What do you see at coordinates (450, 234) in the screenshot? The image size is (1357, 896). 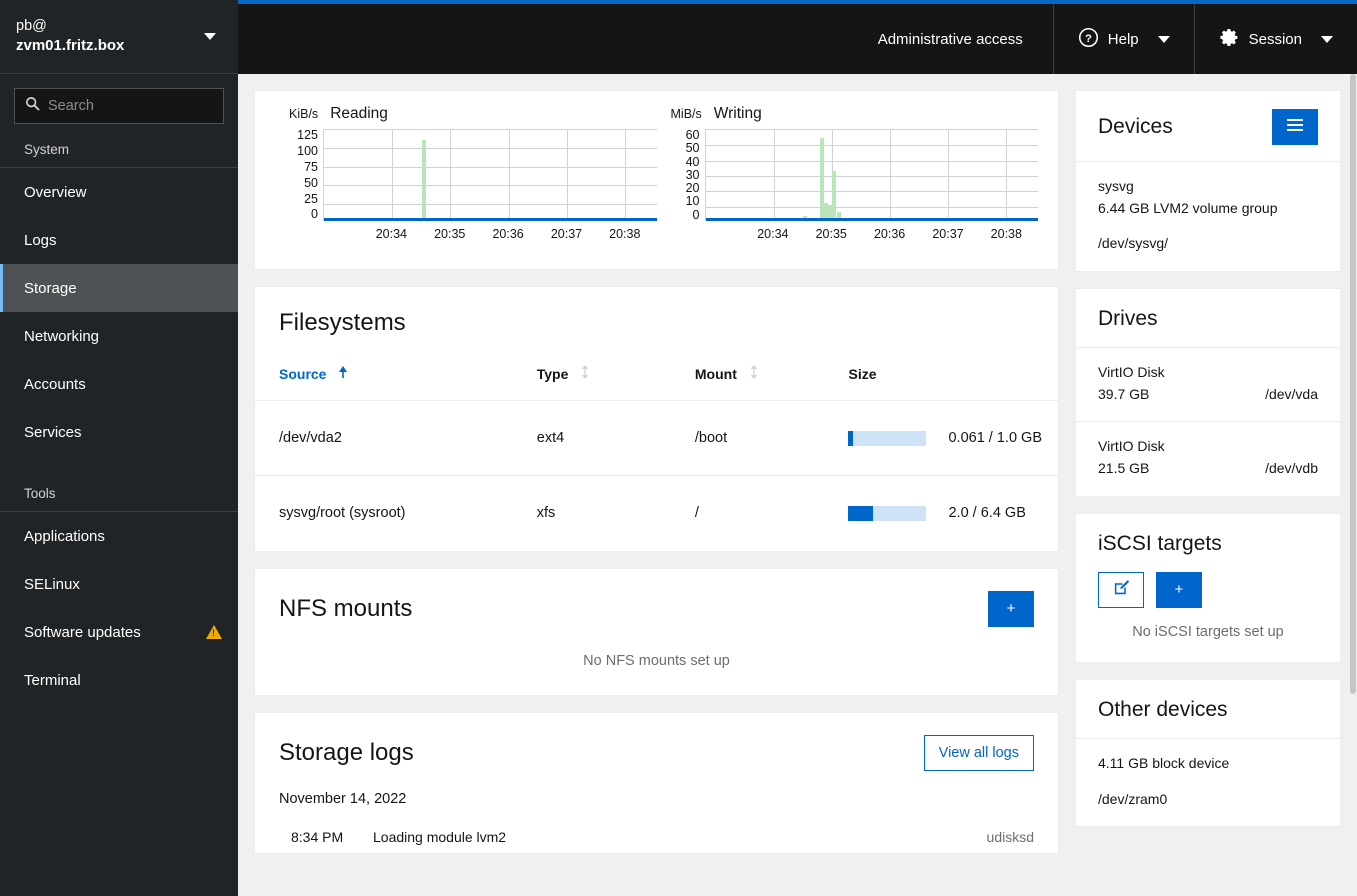 I see `x-tick: 20:35` at bounding box center [450, 234].